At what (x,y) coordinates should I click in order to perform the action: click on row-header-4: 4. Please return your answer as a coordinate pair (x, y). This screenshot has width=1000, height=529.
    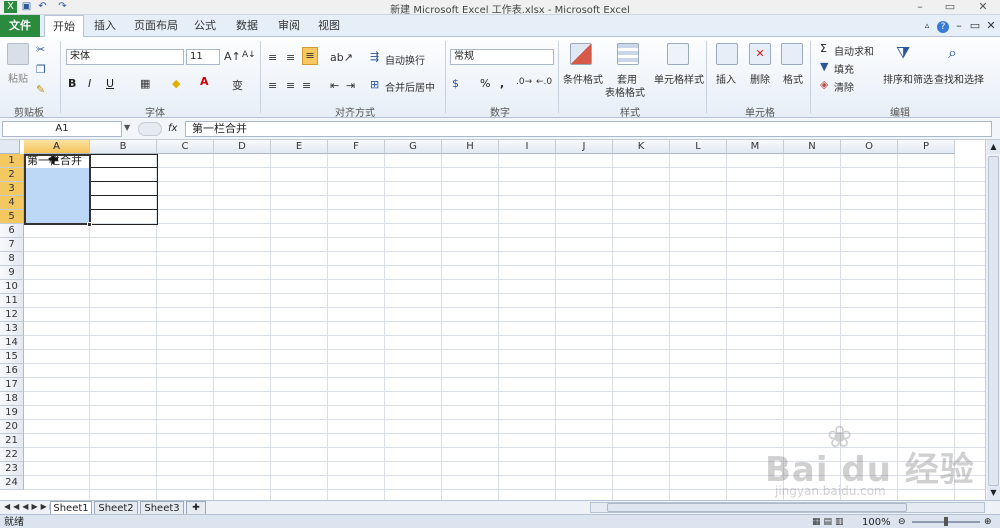
    Looking at the image, I should click on (12, 203).